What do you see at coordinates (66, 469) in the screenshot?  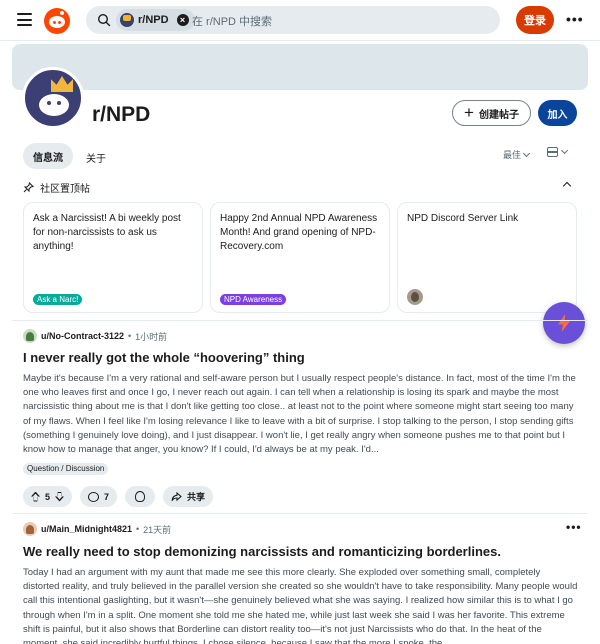 I see `flair-badge: Question / Discussion` at bounding box center [66, 469].